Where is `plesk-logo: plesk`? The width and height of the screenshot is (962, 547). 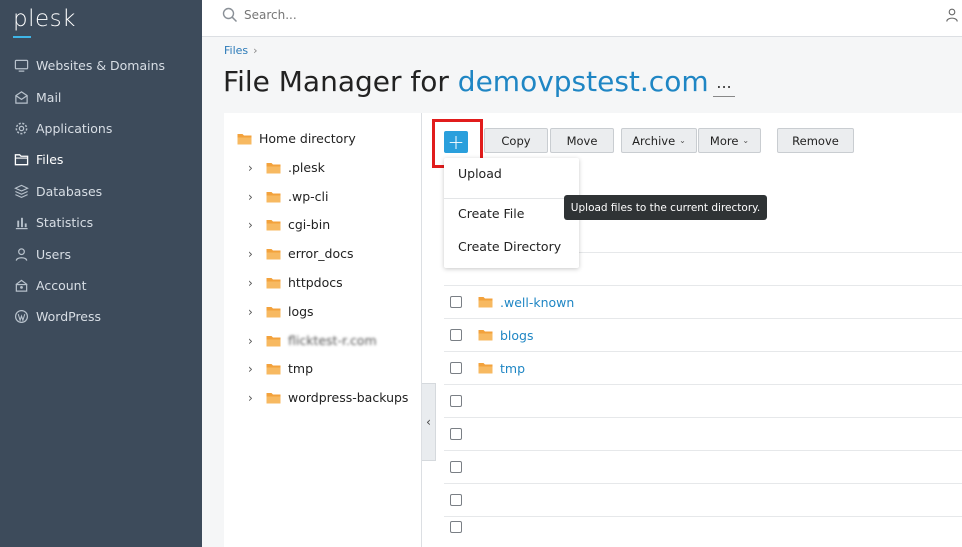
plesk-logo: plesk is located at coordinates (44, 19).